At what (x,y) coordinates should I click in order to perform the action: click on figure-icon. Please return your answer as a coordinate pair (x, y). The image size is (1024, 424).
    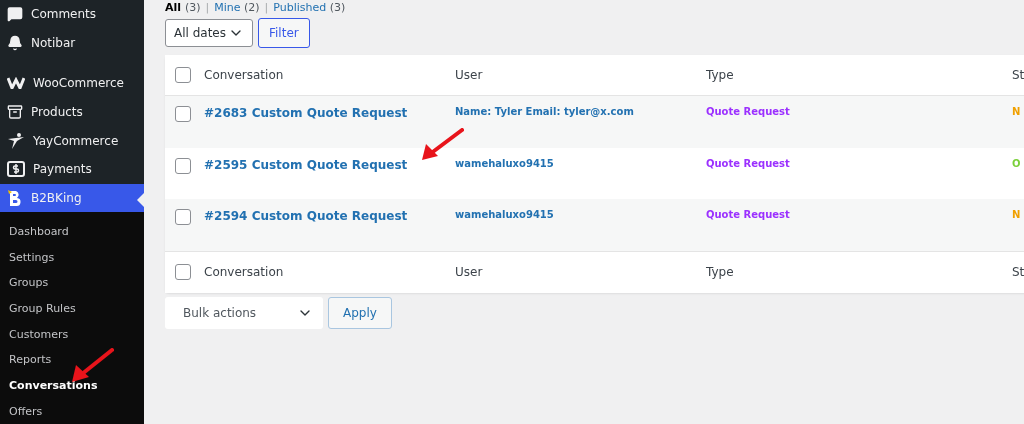
    Looking at the image, I should click on (16, 140).